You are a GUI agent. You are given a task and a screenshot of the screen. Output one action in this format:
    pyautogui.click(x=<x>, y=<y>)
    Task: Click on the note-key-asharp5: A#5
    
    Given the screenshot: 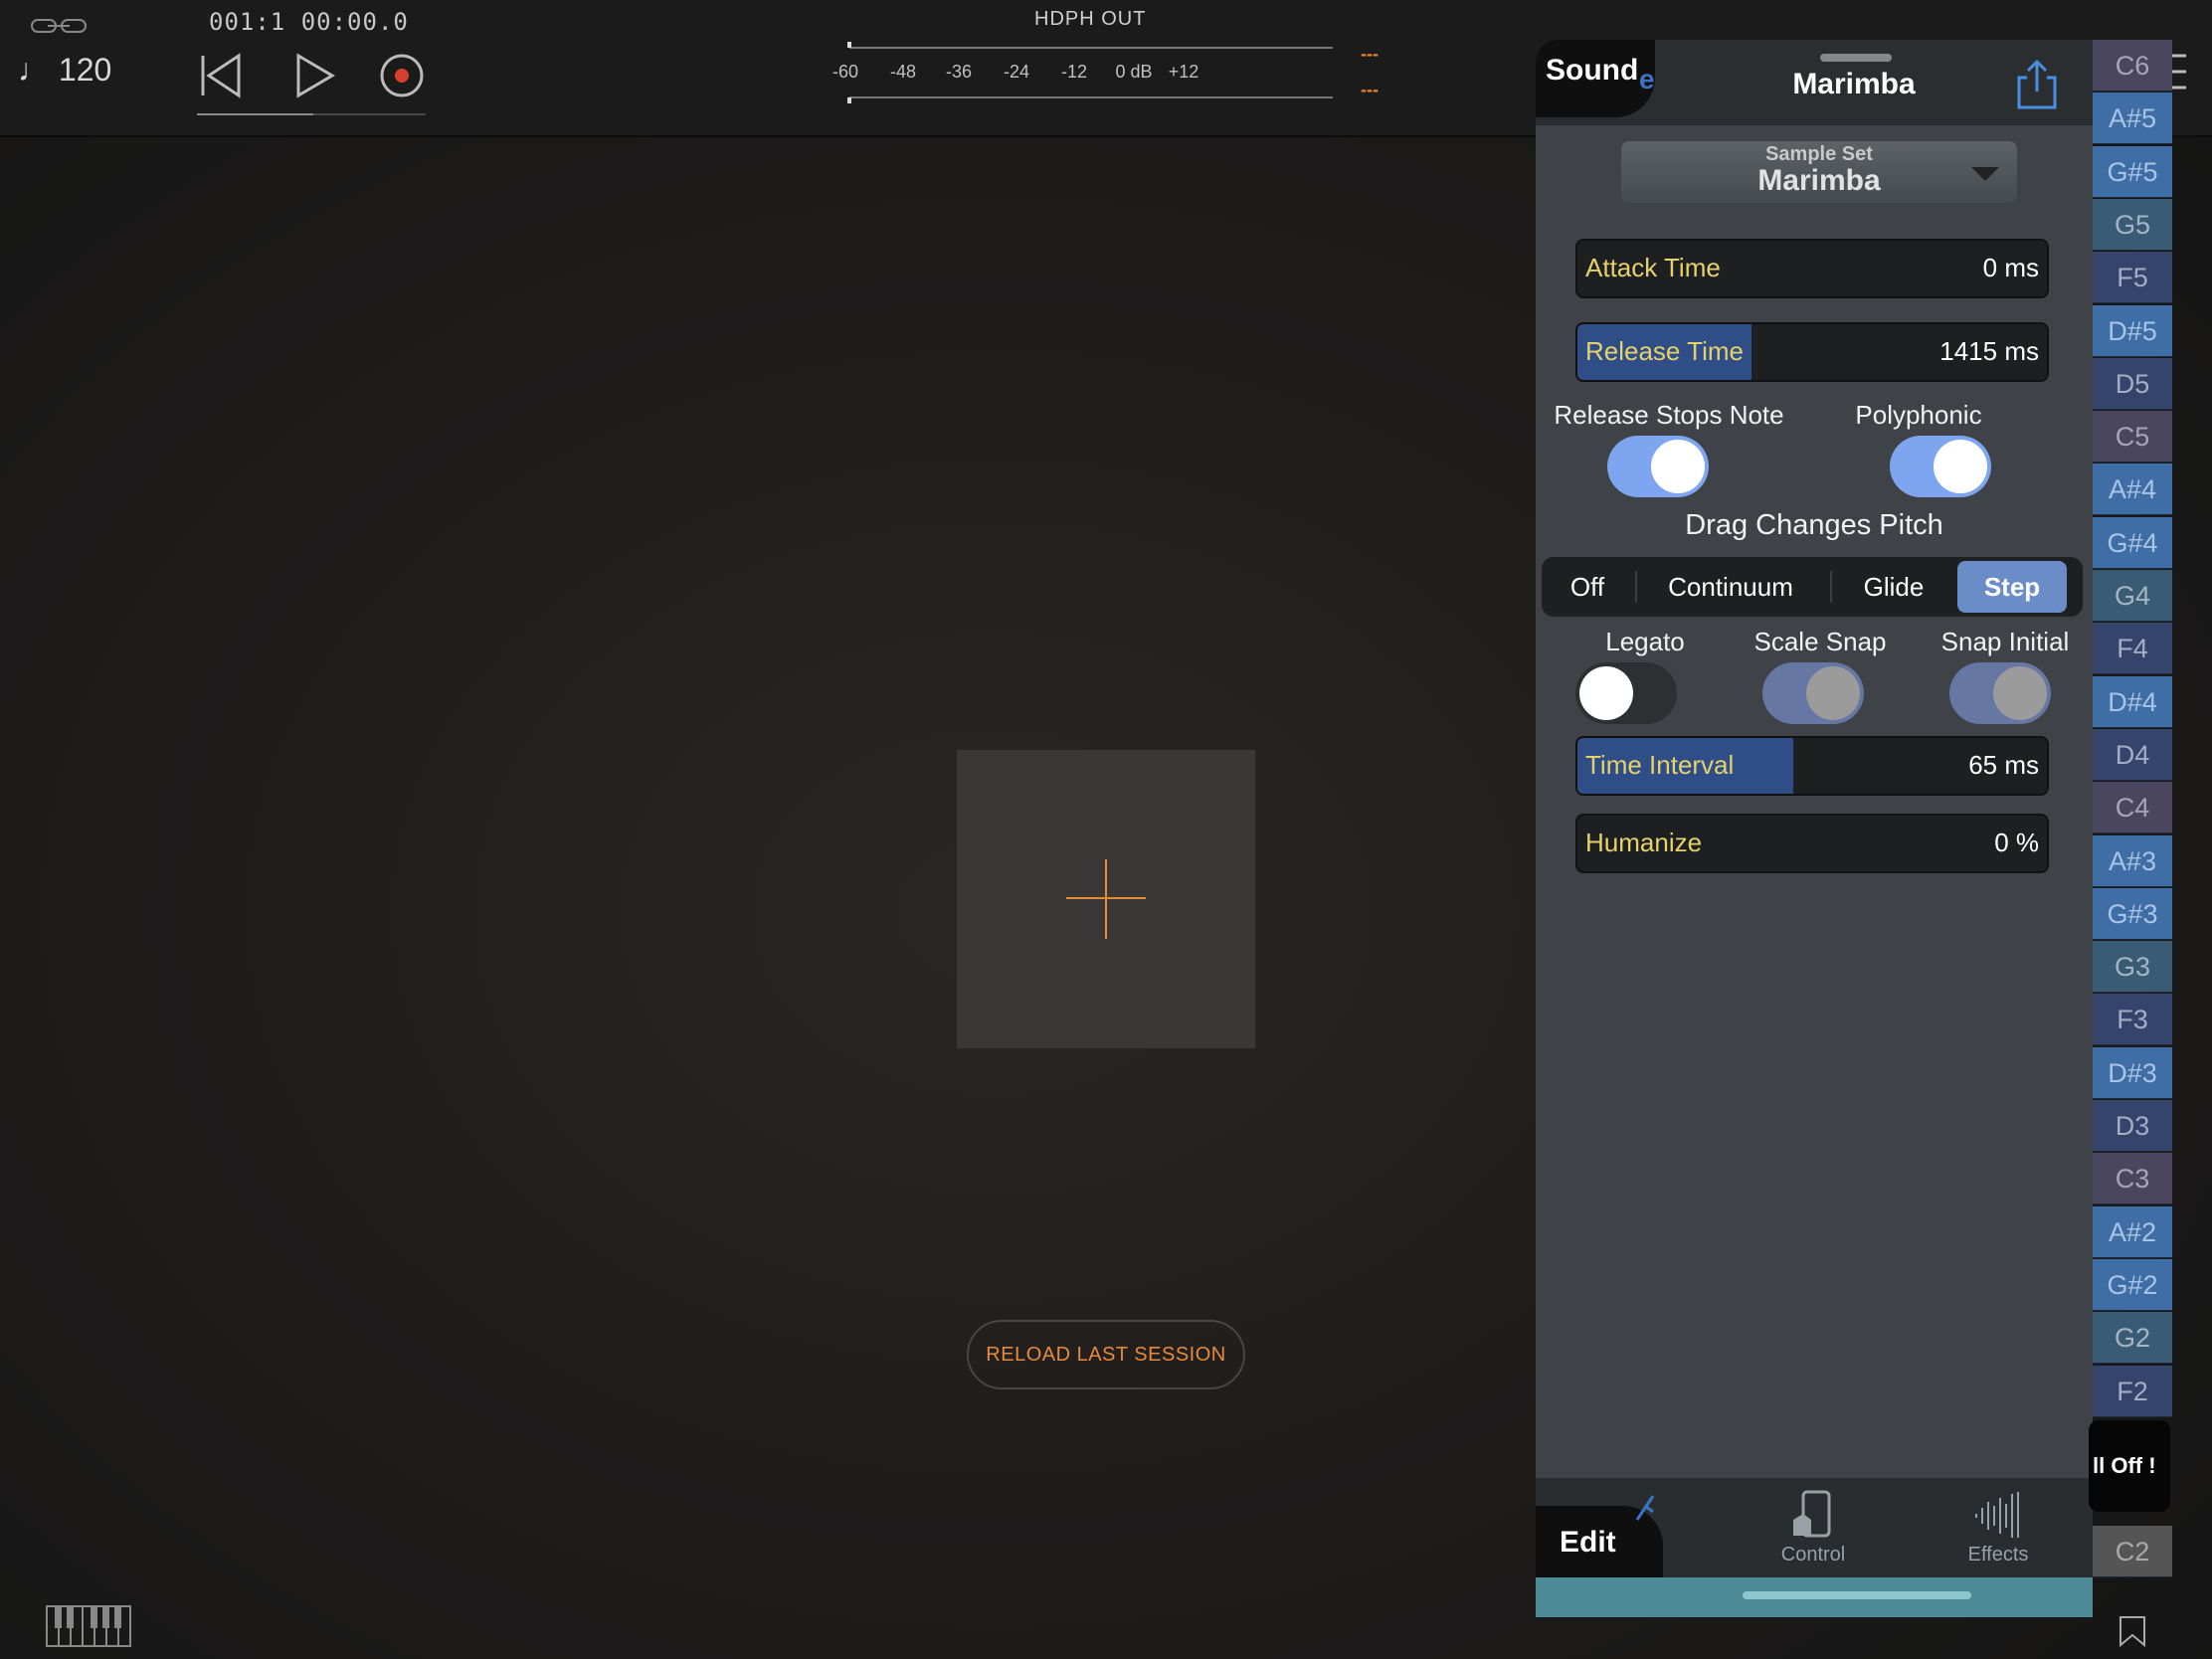 What is the action you would take?
    pyautogui.click(x=2132, y=118)
    